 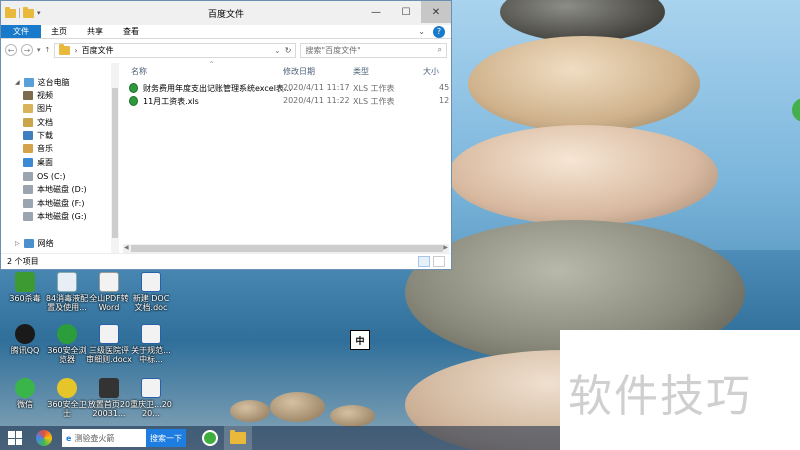 What do you see at coordinates (55, 189) in the screenshot?
I see `nav-item-drive-d: 本地磁盘 (D:)` at bounding box center [55, 189].